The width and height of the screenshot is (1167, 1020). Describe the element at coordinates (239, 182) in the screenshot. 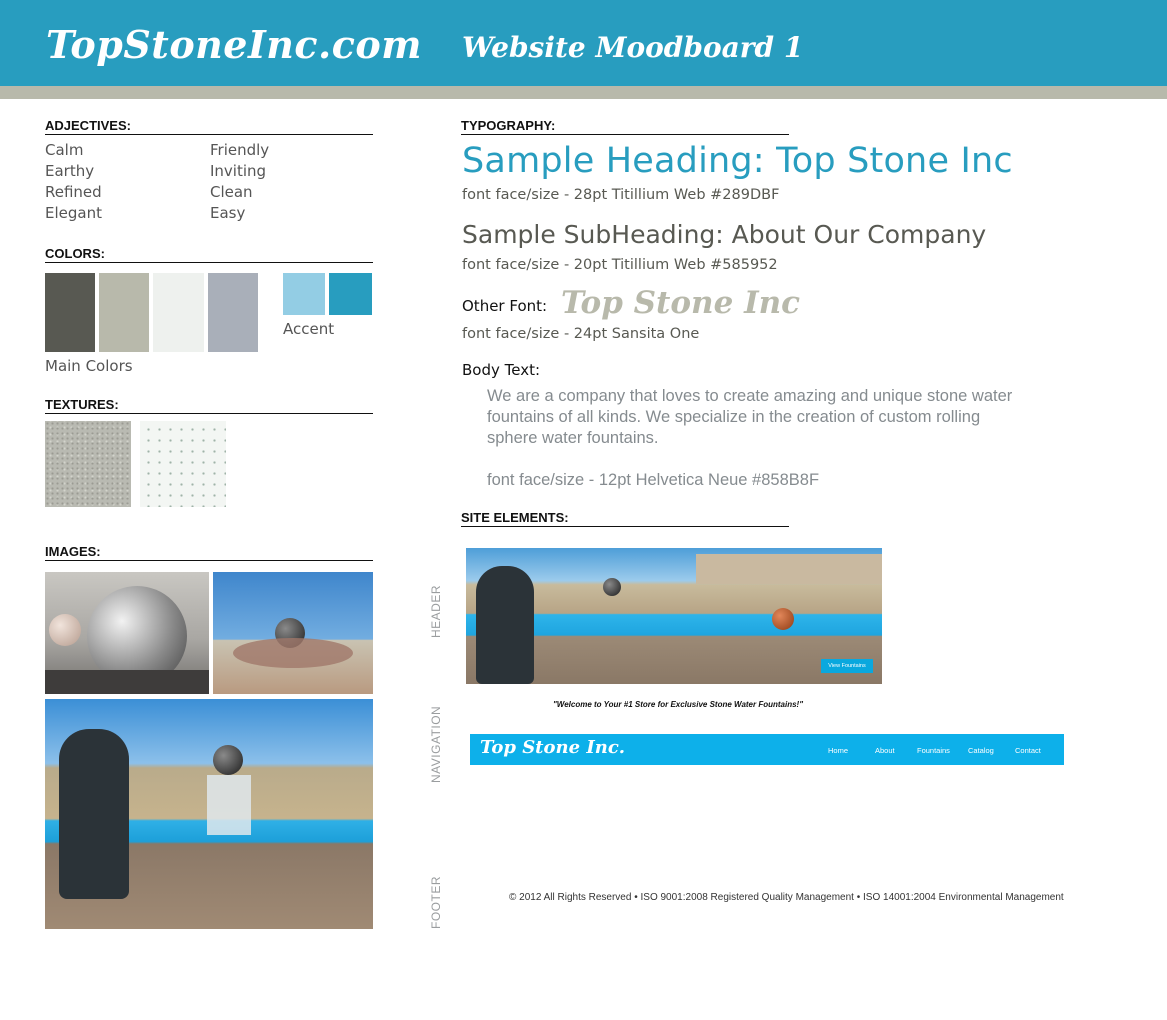

I see `adjectives-column-2: Friendly Inviting Clean Easy` at that location.